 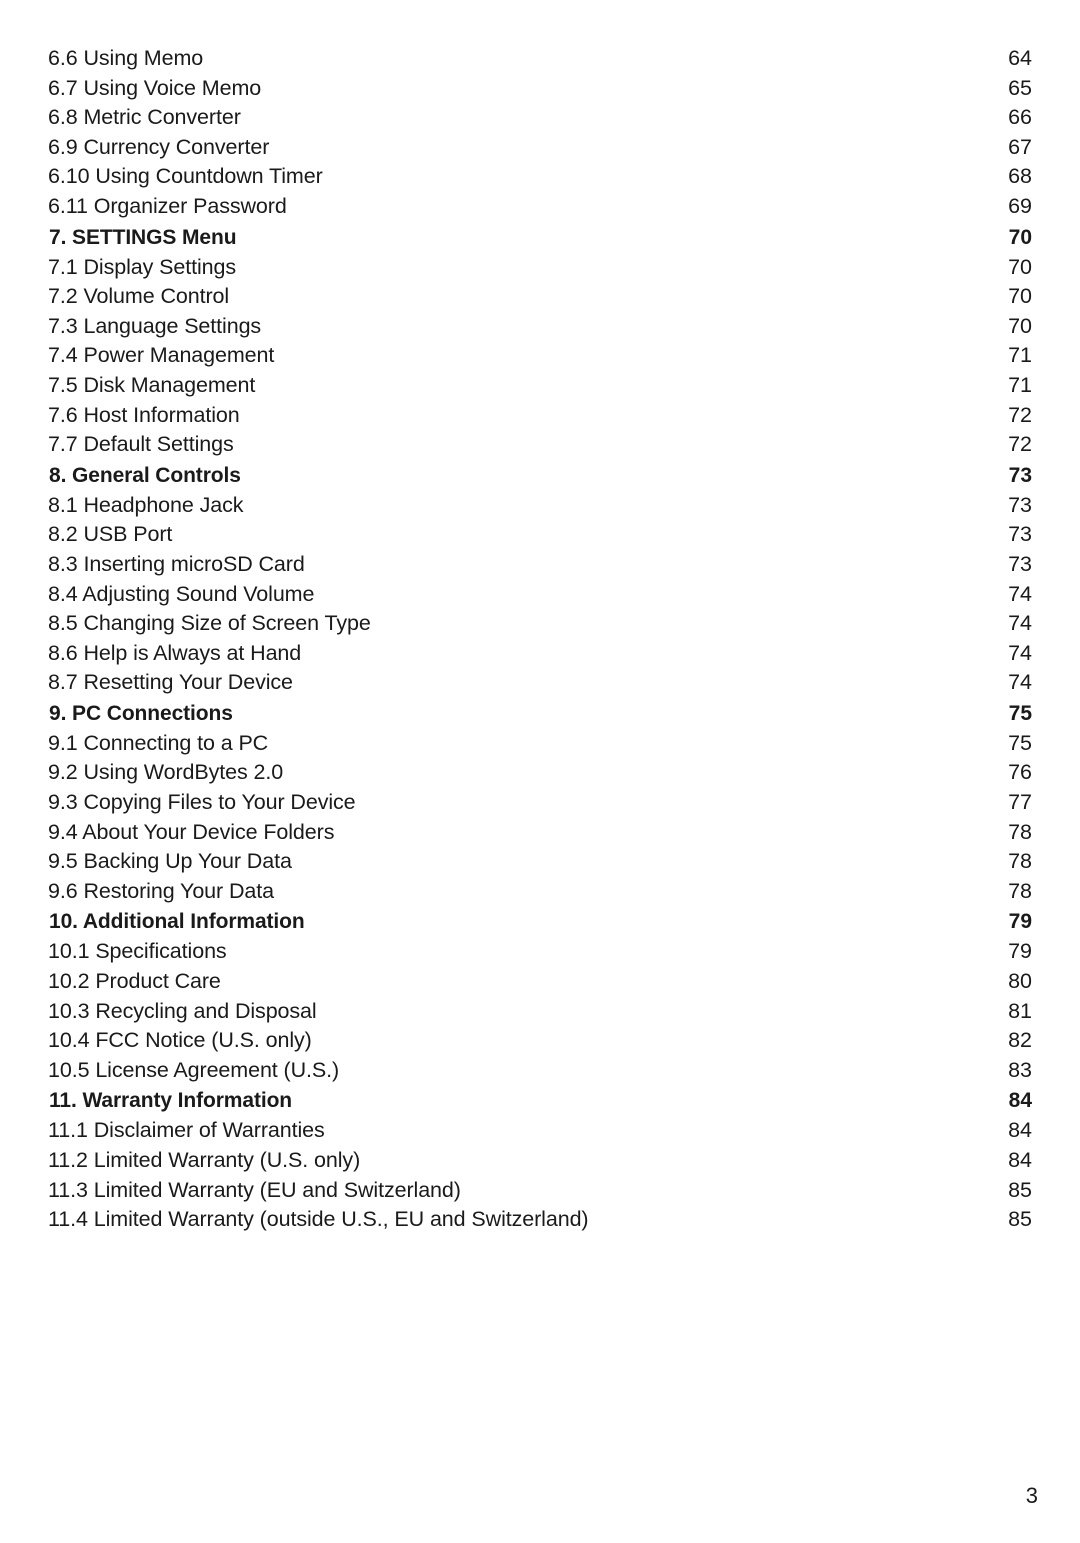 What do you see at coordinates (176, 563) in the screenshot?
I see `toc-entry-label: 8.3 Inserting microSD Card` at bounding box center [176, 563].